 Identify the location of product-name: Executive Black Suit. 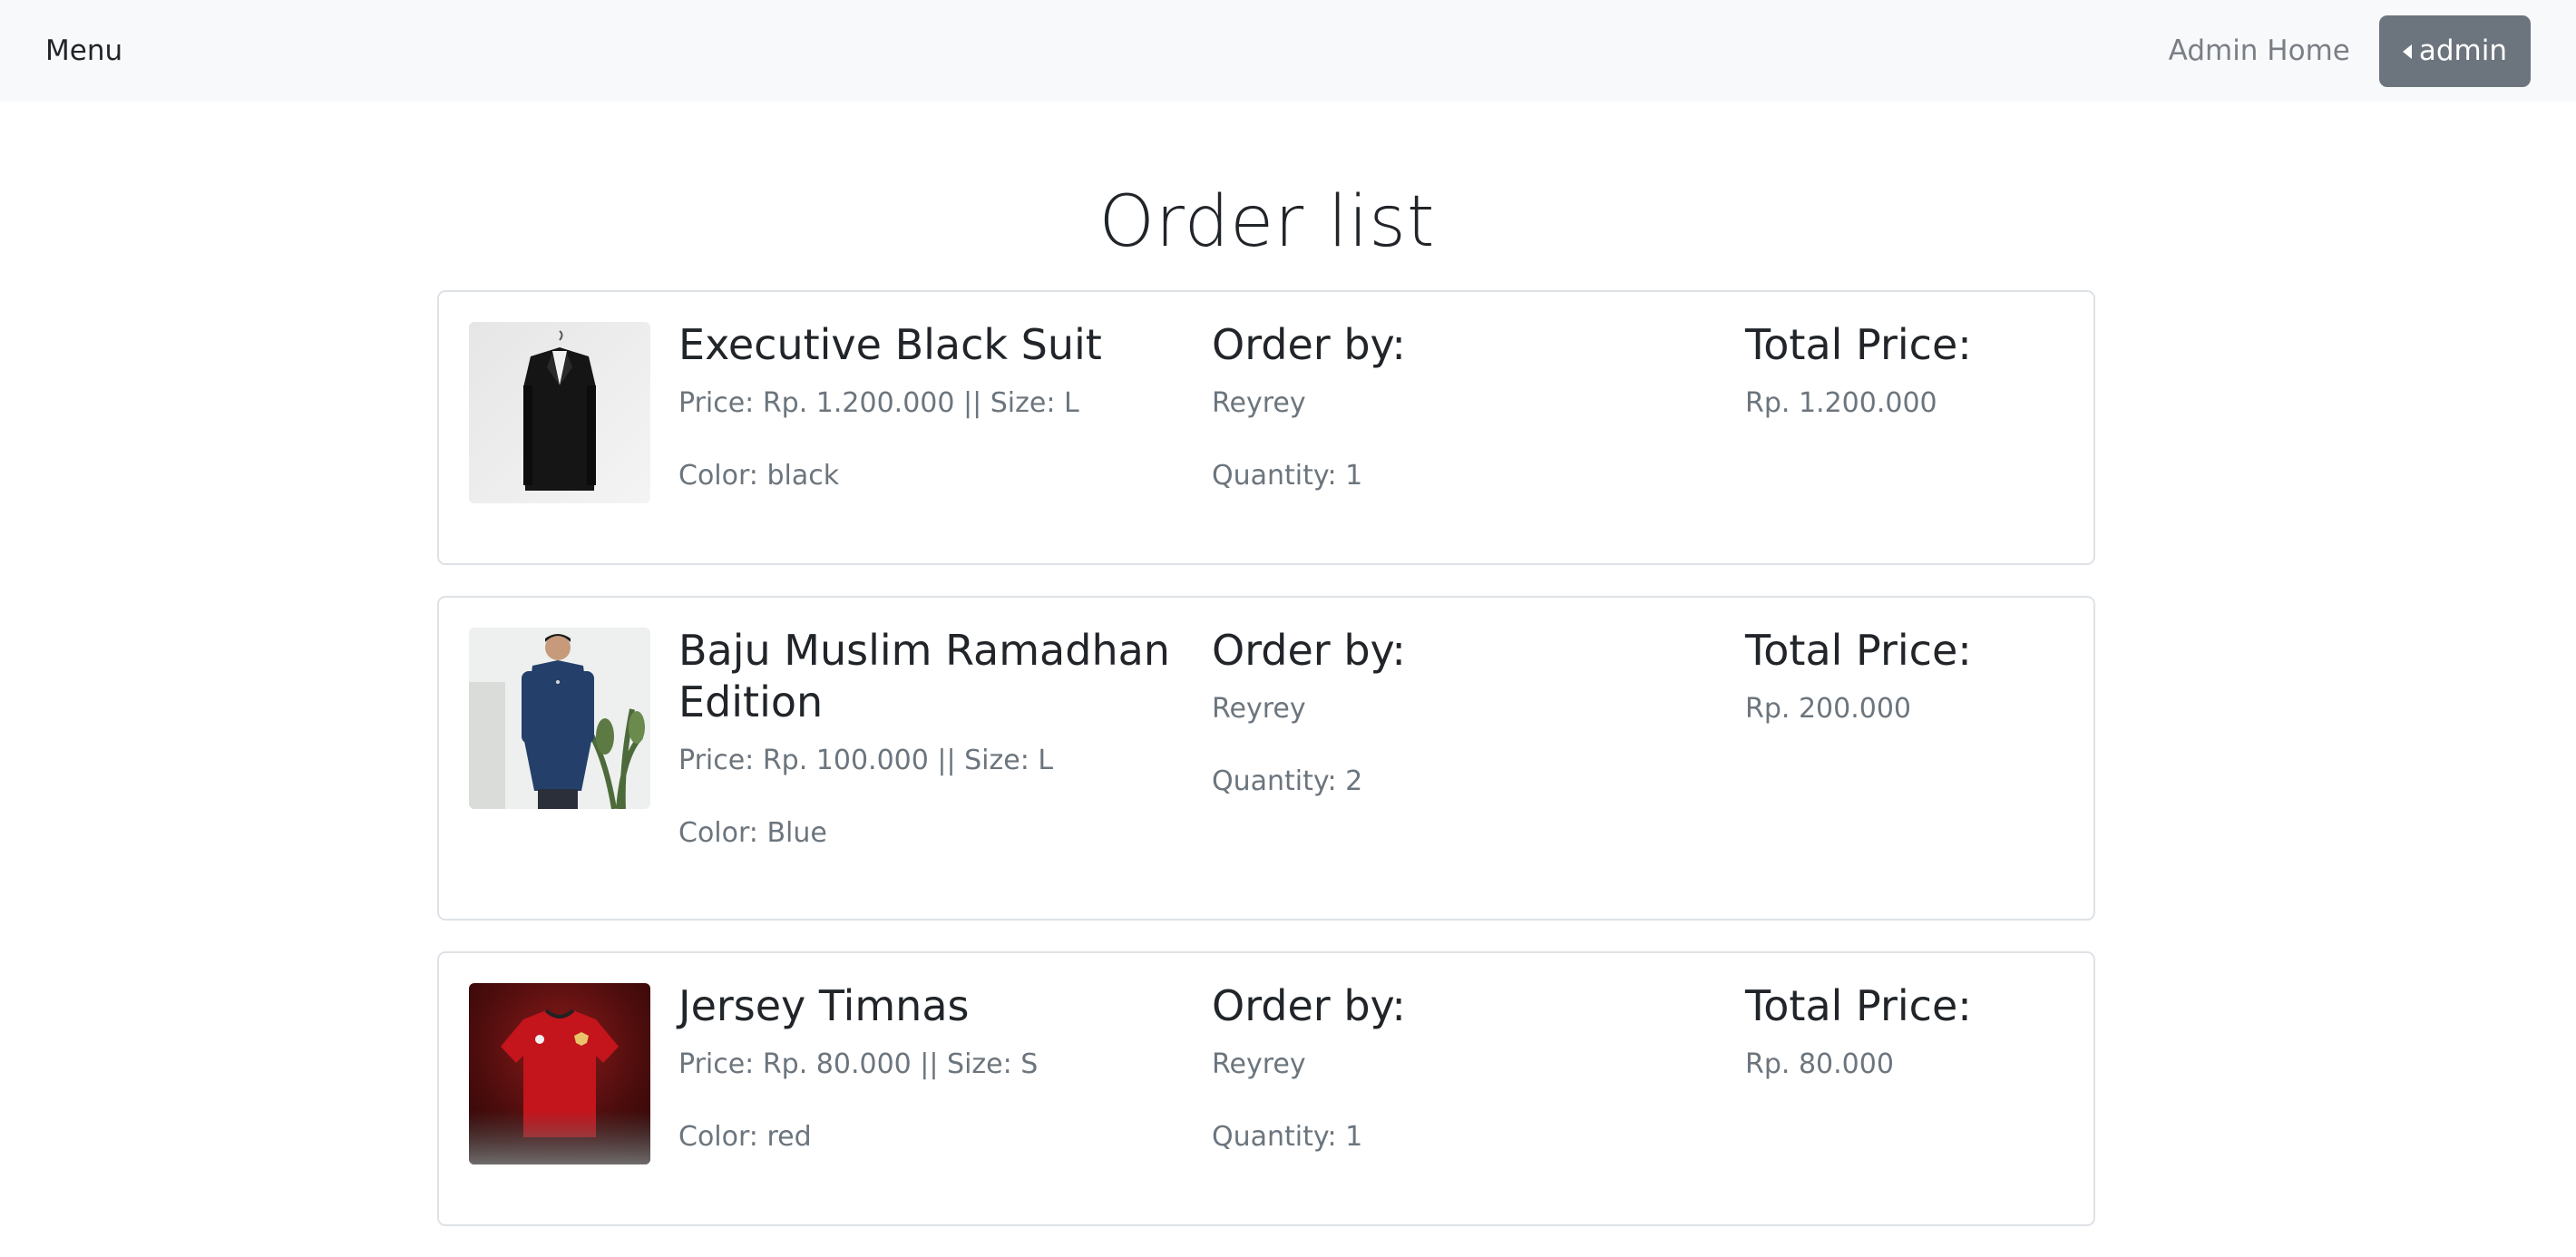
(890, 344).